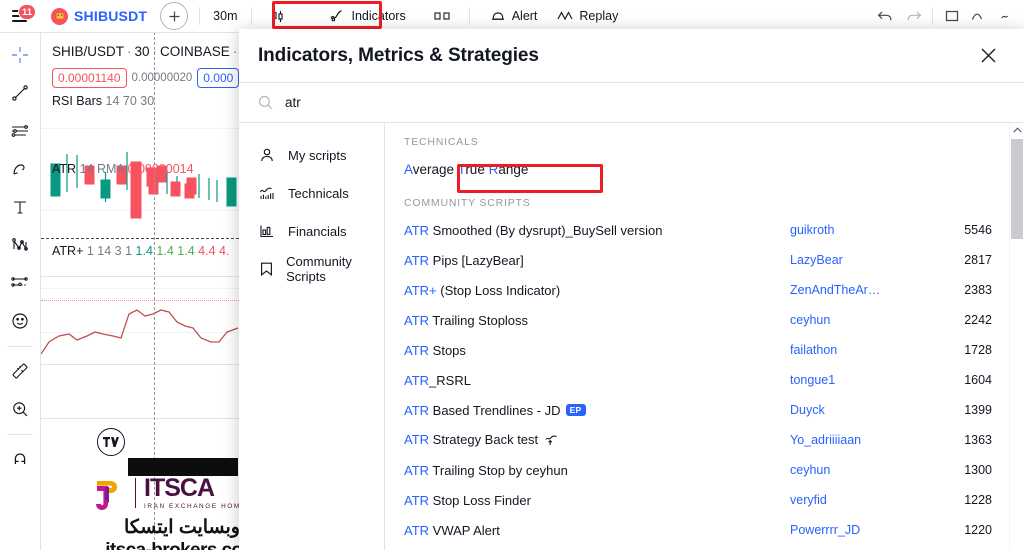  What do you see at coordinates (20, 409) in the screenshot?
I see `zoom-in-icon` at bounding box center [20, 409].